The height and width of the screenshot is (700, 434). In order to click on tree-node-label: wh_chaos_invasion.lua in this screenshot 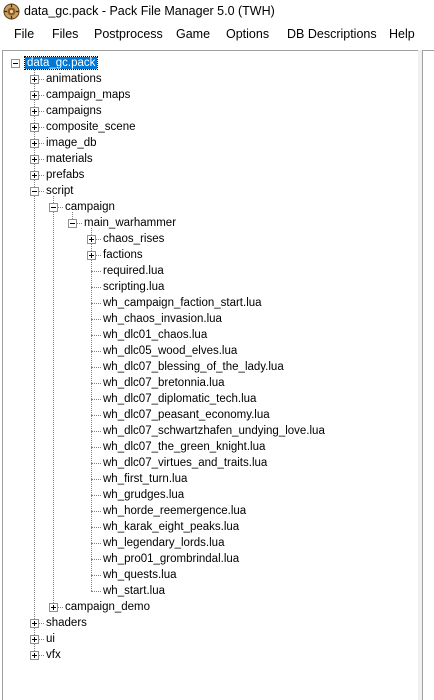, I will do `click(162, 319)`.